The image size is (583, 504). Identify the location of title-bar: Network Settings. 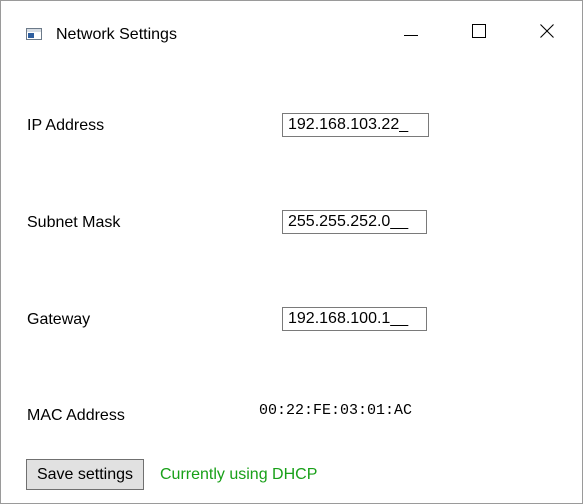
(291, 22).